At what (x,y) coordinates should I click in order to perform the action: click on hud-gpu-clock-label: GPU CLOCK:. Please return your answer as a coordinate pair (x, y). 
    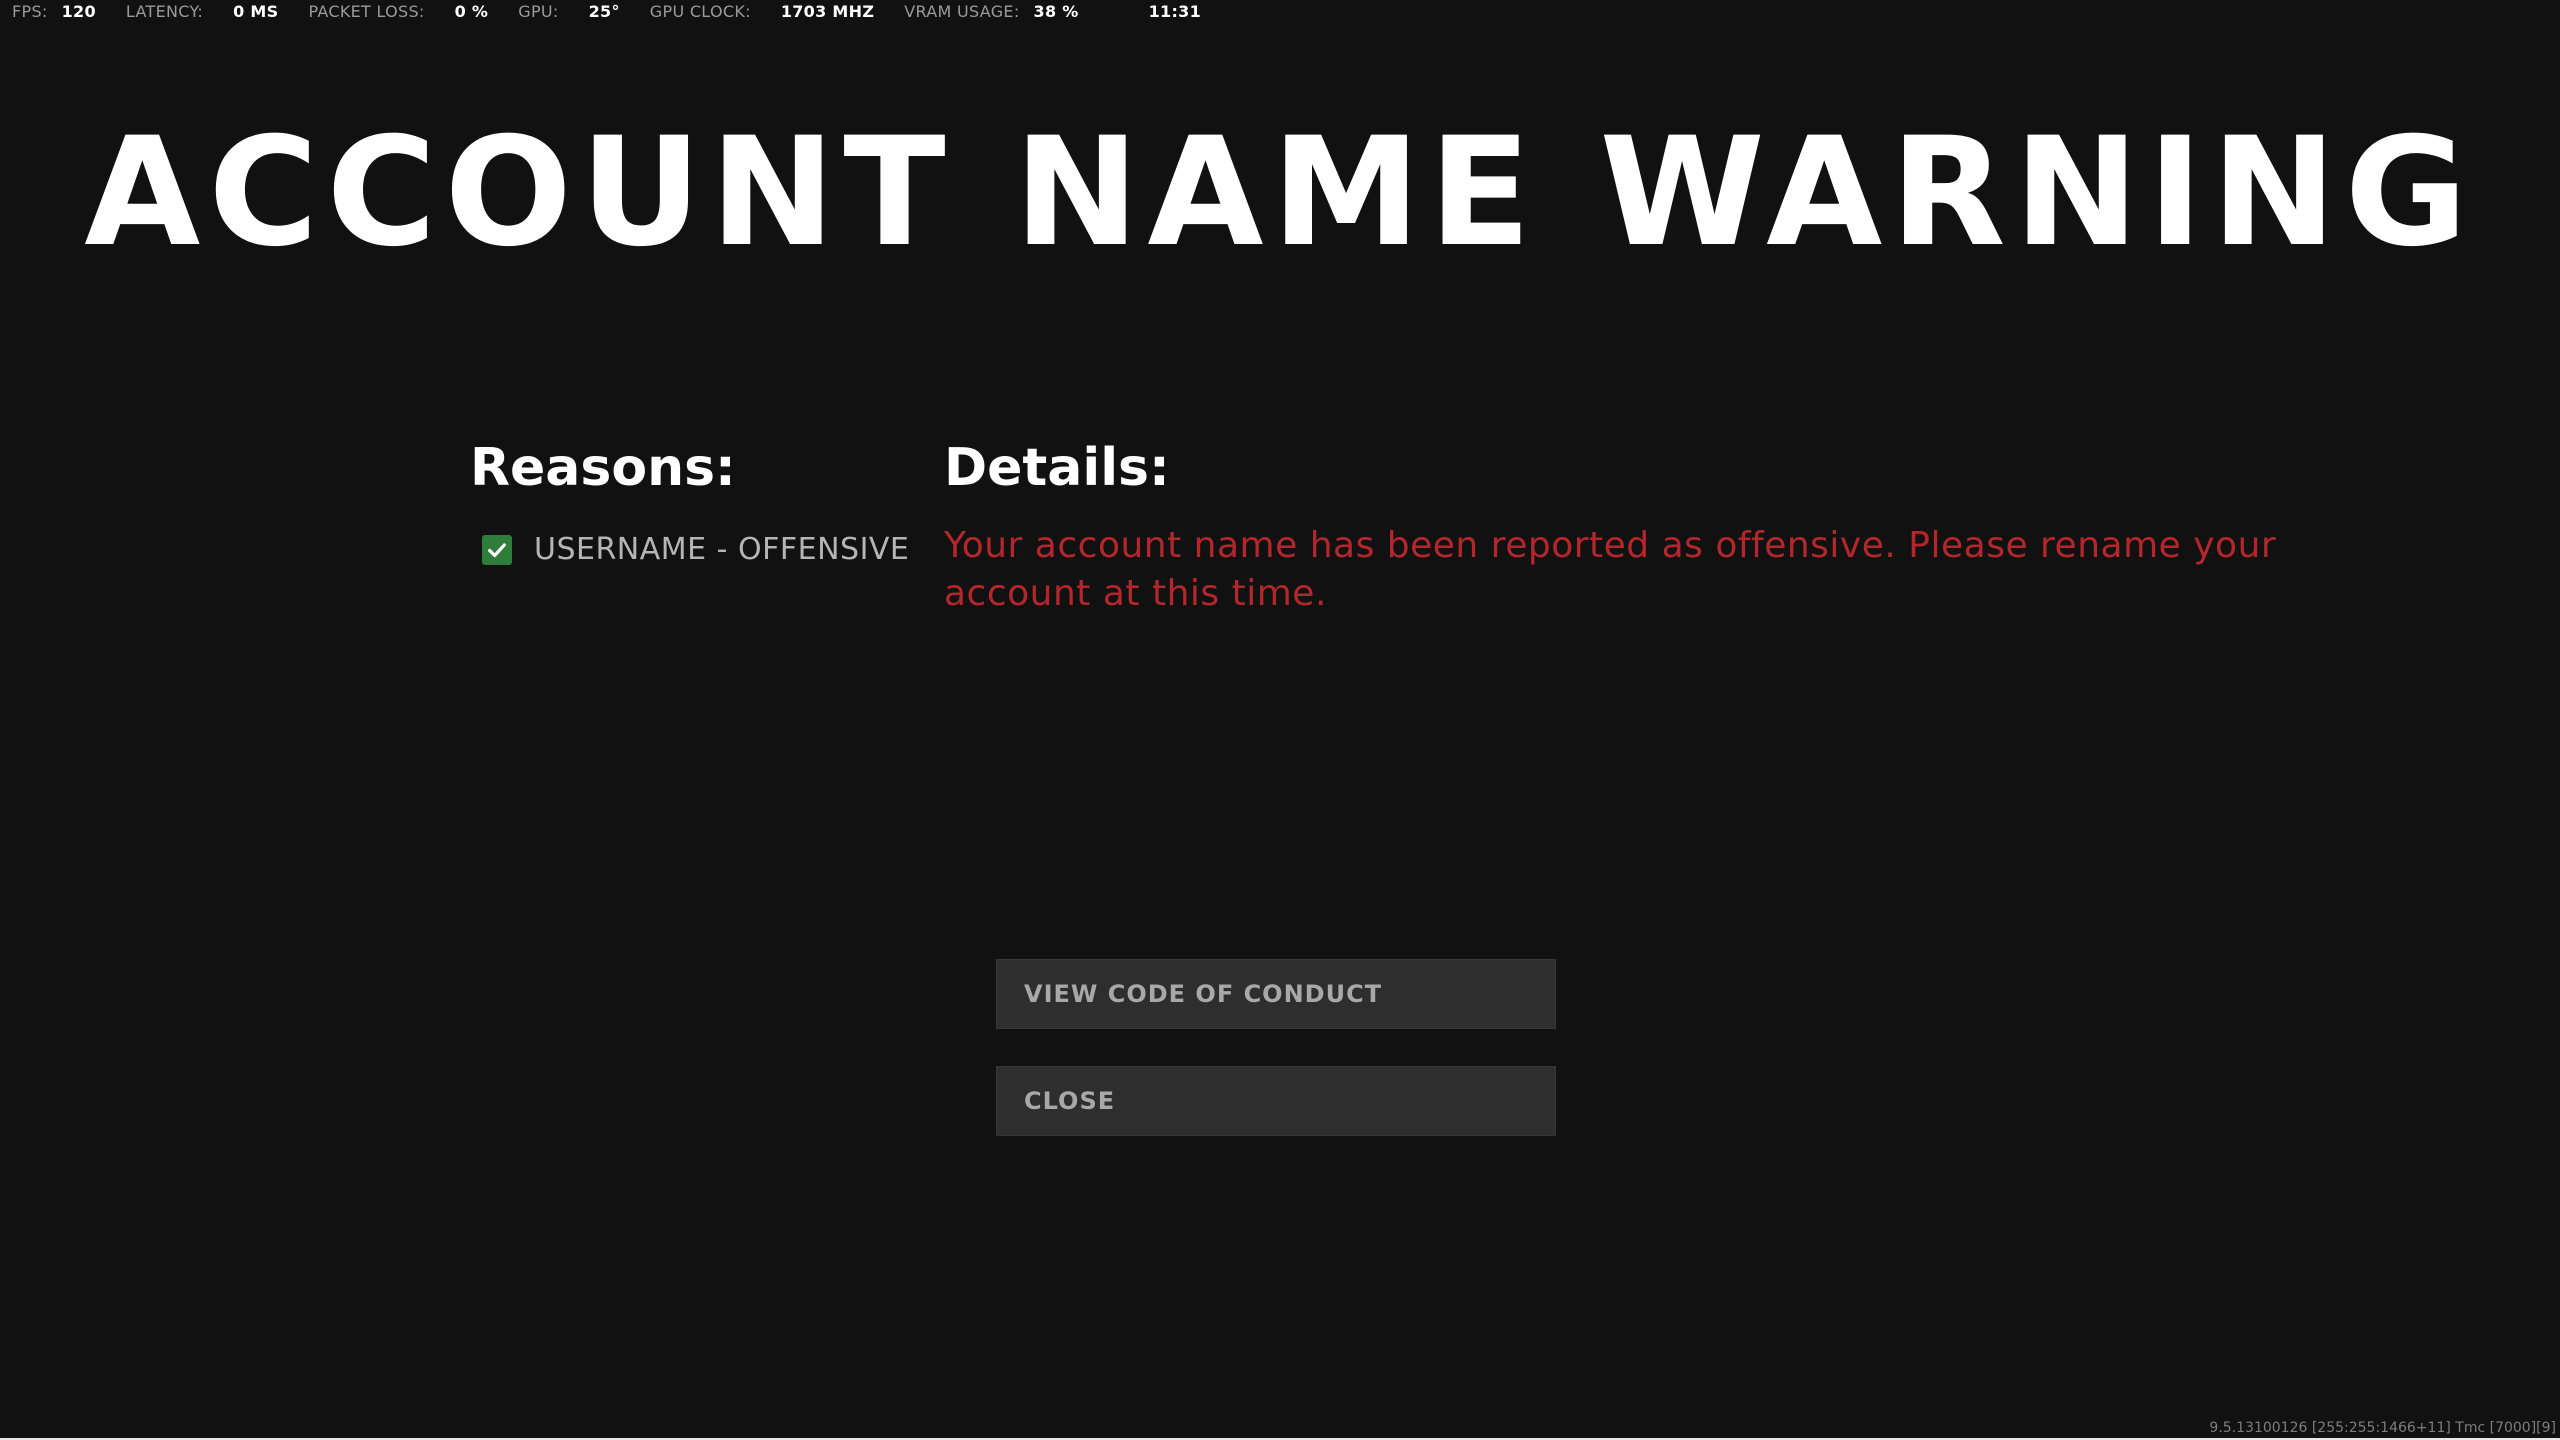
    Looking at the image, I should click on (700, 11).